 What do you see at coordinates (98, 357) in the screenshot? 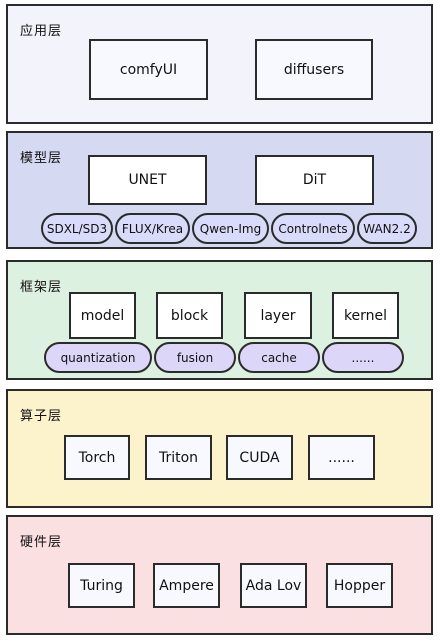
I see `tag-quantization: quantization` at bounding box center [98, 357].